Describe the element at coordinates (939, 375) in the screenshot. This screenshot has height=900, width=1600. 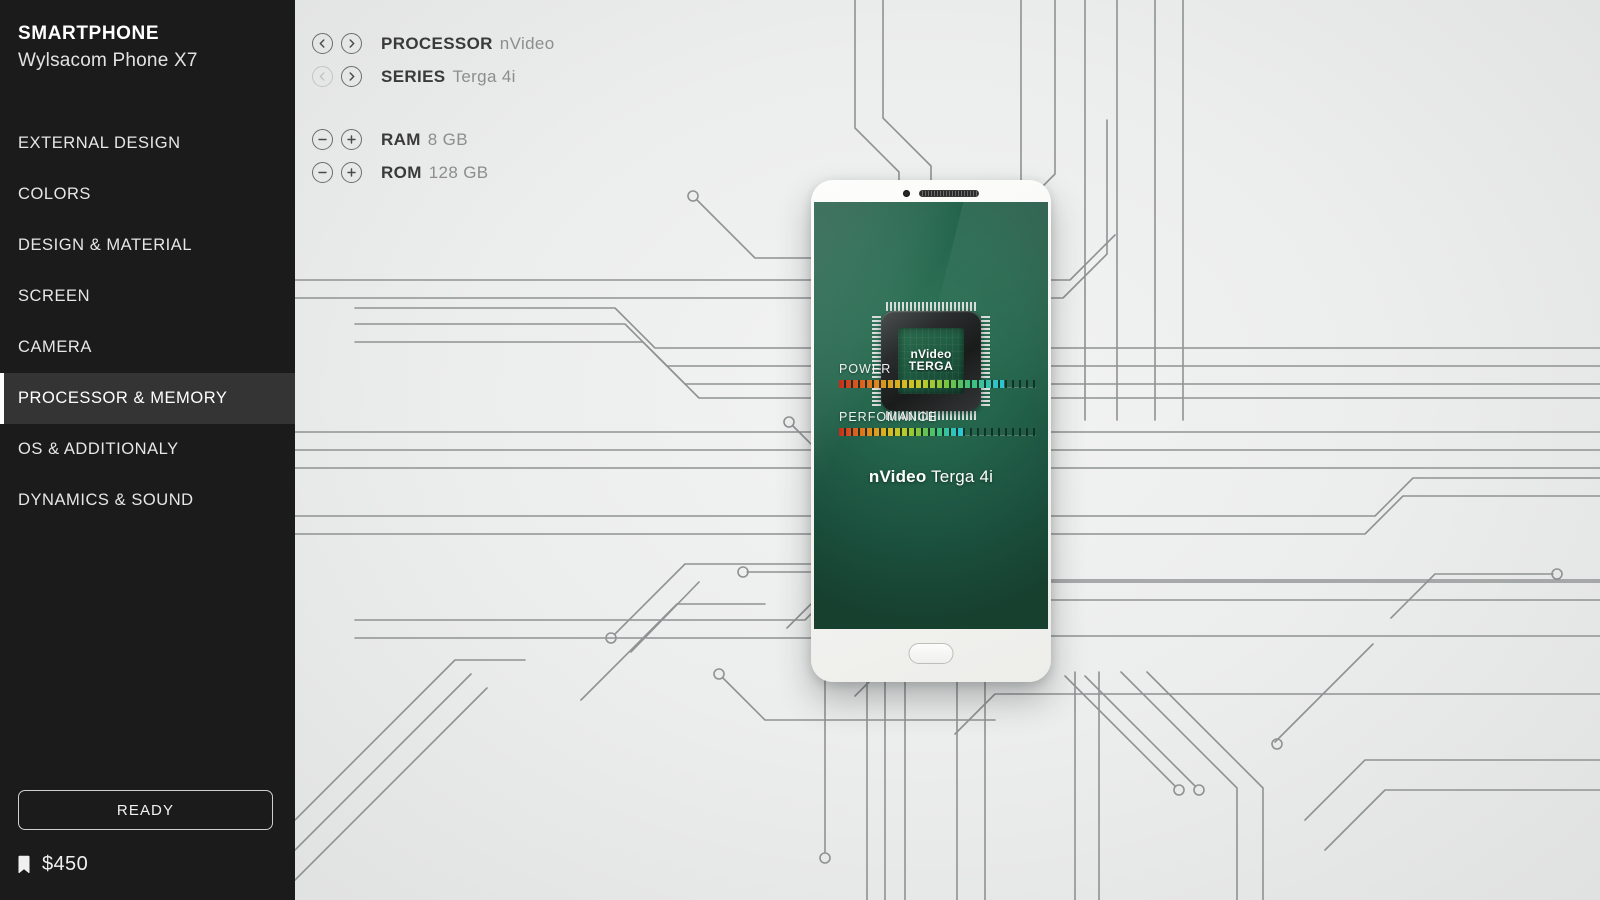
I see `meter-power: POWER` at that location.